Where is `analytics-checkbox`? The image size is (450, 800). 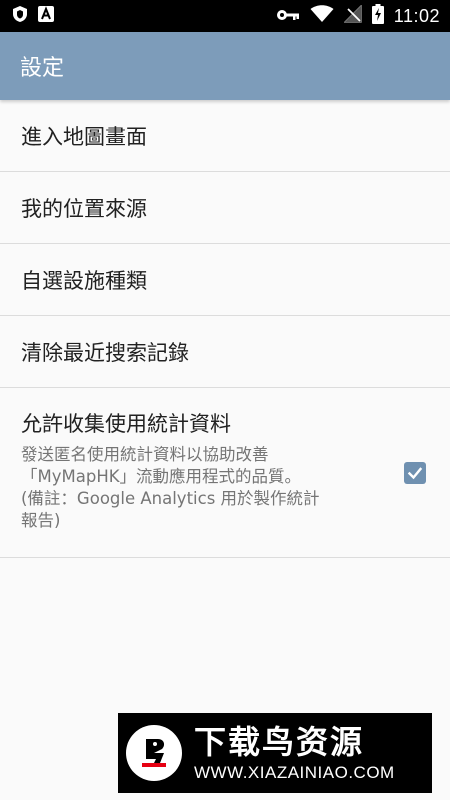
analytics-checkbox is located at coordinates (415, 473).